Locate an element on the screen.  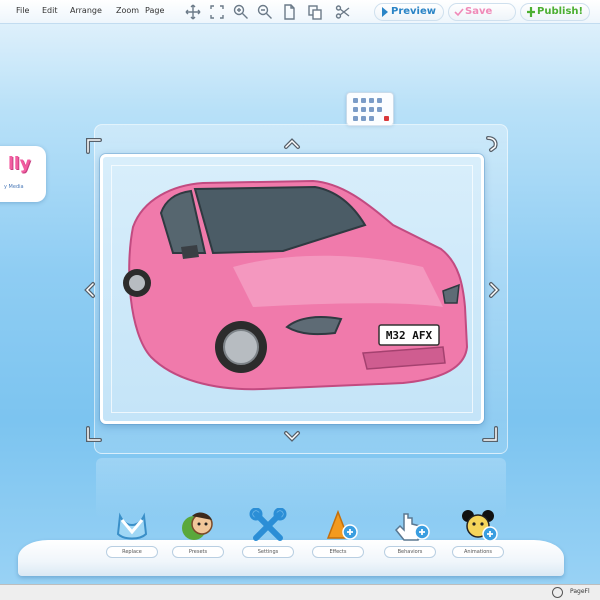
preview-button: Preview is located at coordinates (409, 12).